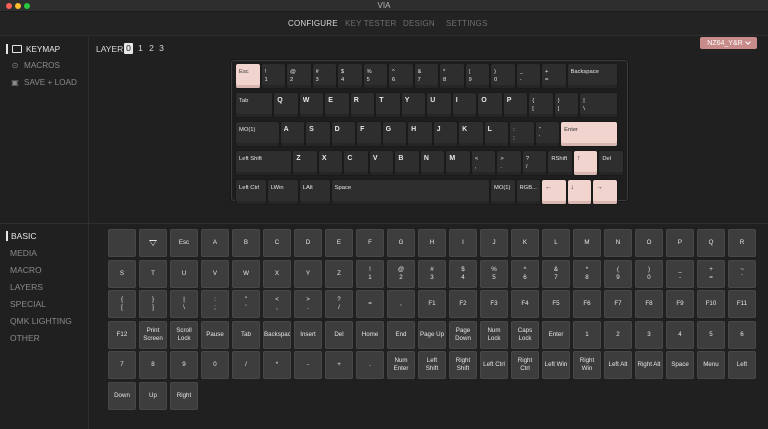  What do you see at coordinates (153, 334) in the screenshot?
I see `palette-key-print-screen: Print Screen` at bounding box center [153, 334].